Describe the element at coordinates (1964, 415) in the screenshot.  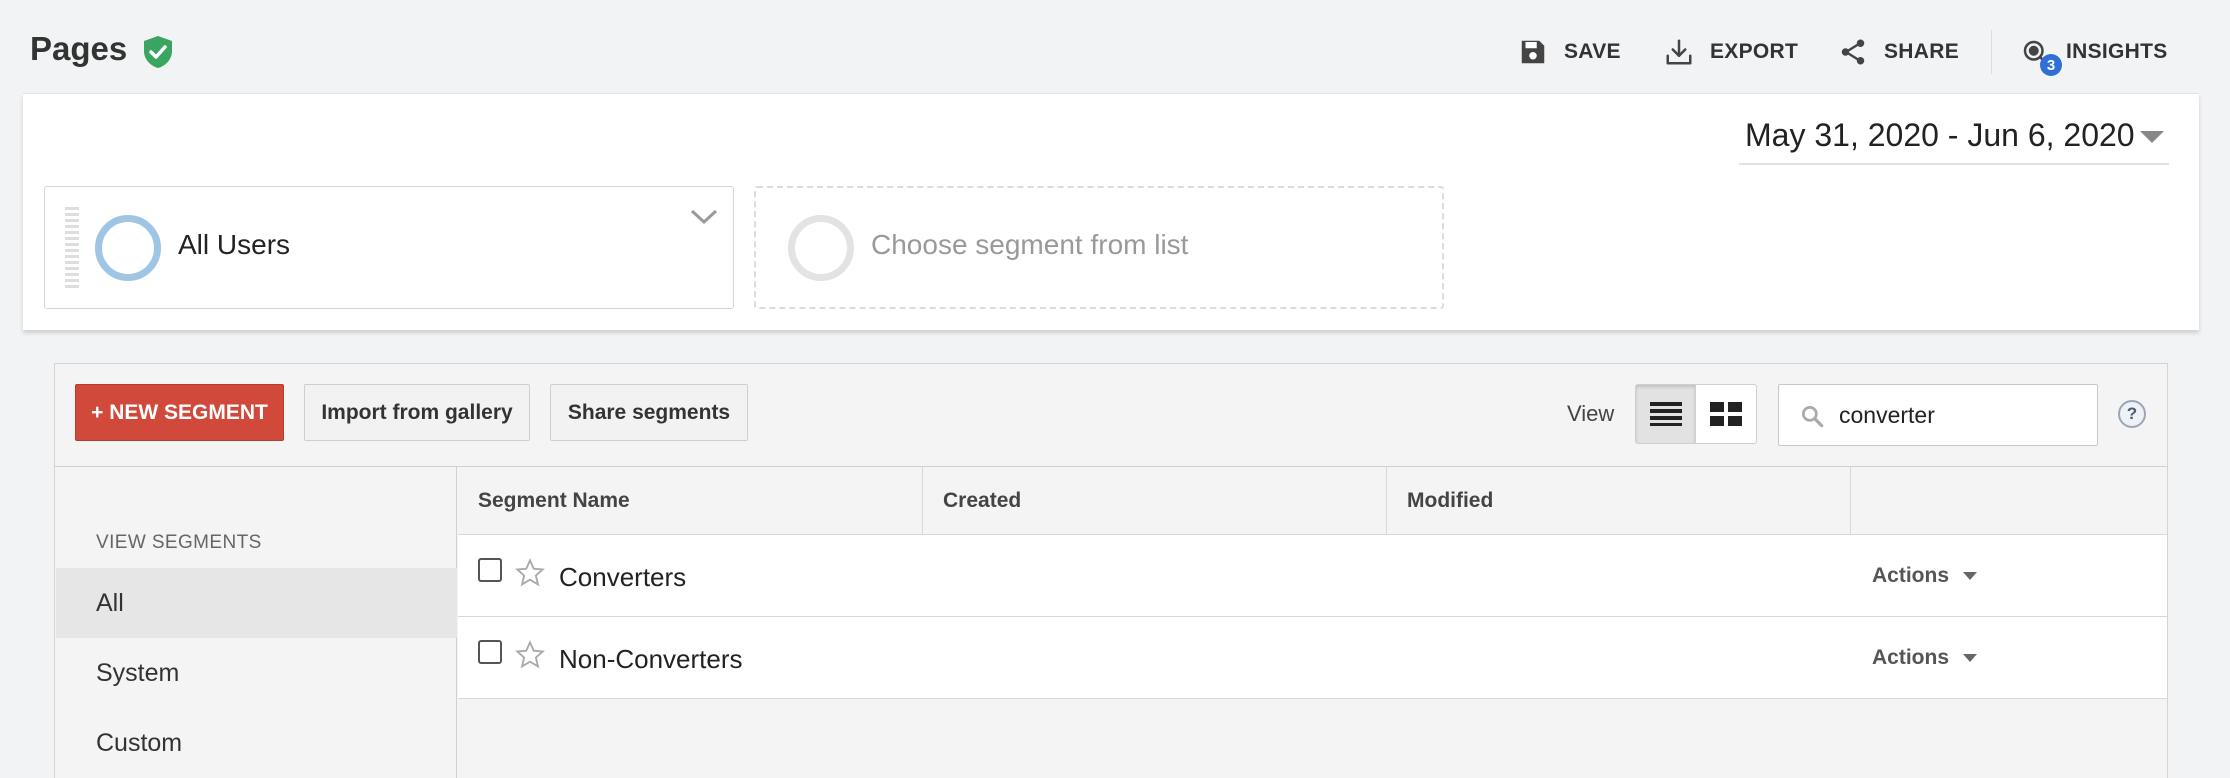
I see `search-input` at that location.